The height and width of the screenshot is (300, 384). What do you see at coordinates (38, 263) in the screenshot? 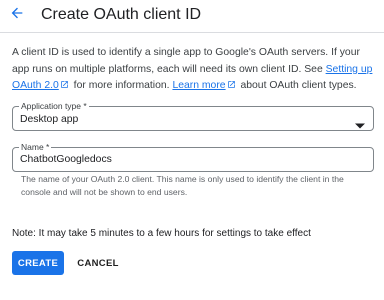
I see `create-button: CREATE` at bounding box center [38, 263].